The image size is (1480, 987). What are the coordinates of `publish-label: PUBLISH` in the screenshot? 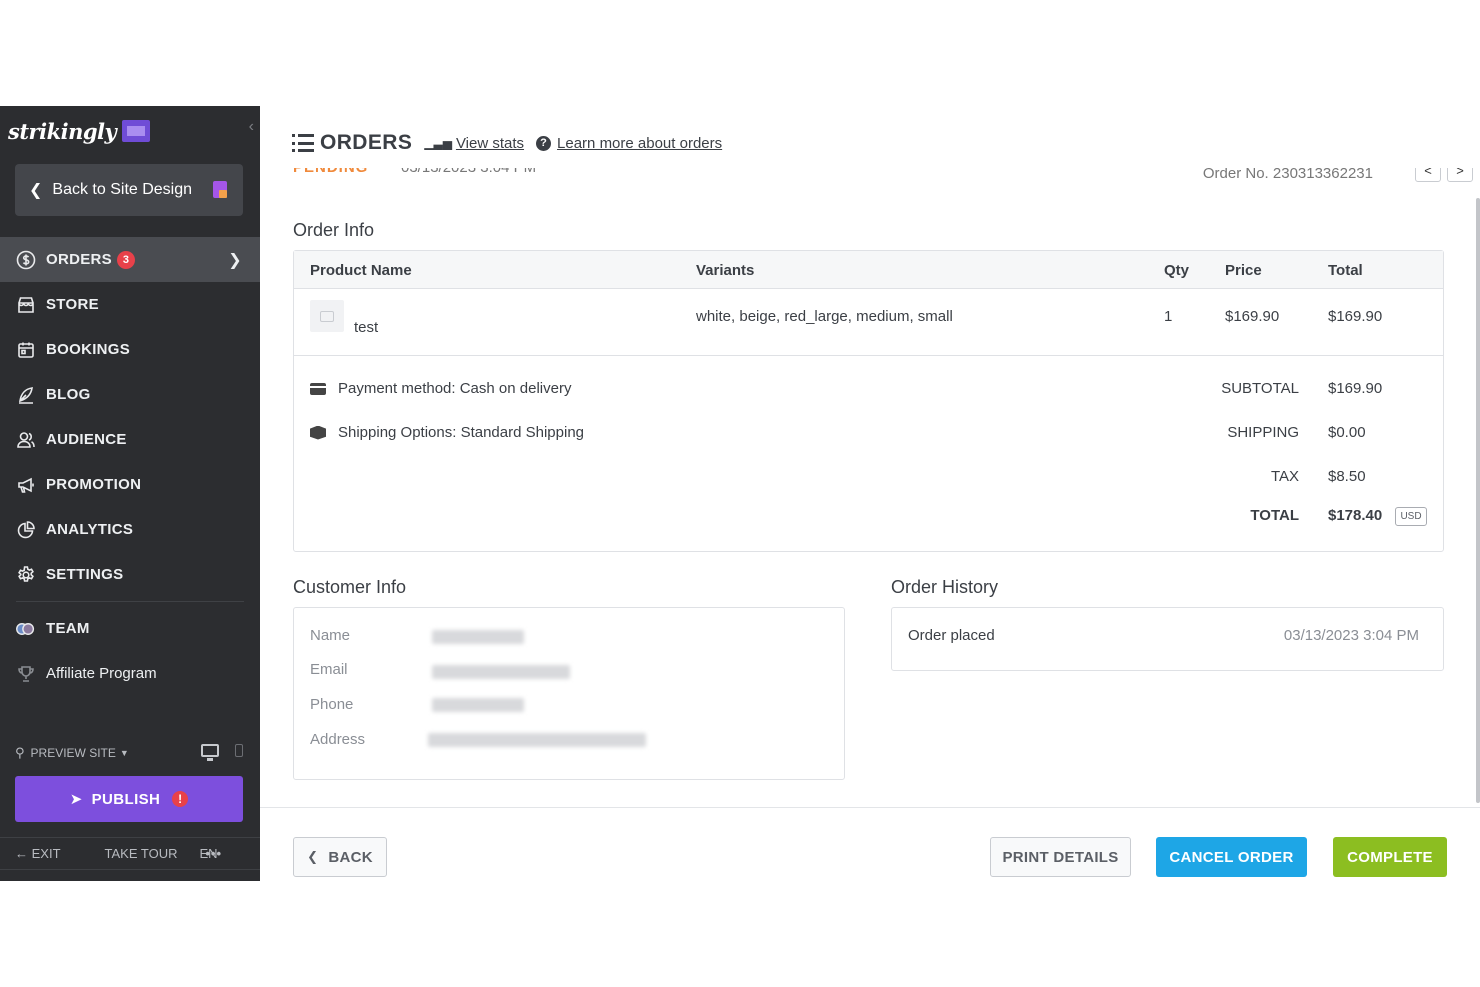 It's located at (126, 799).